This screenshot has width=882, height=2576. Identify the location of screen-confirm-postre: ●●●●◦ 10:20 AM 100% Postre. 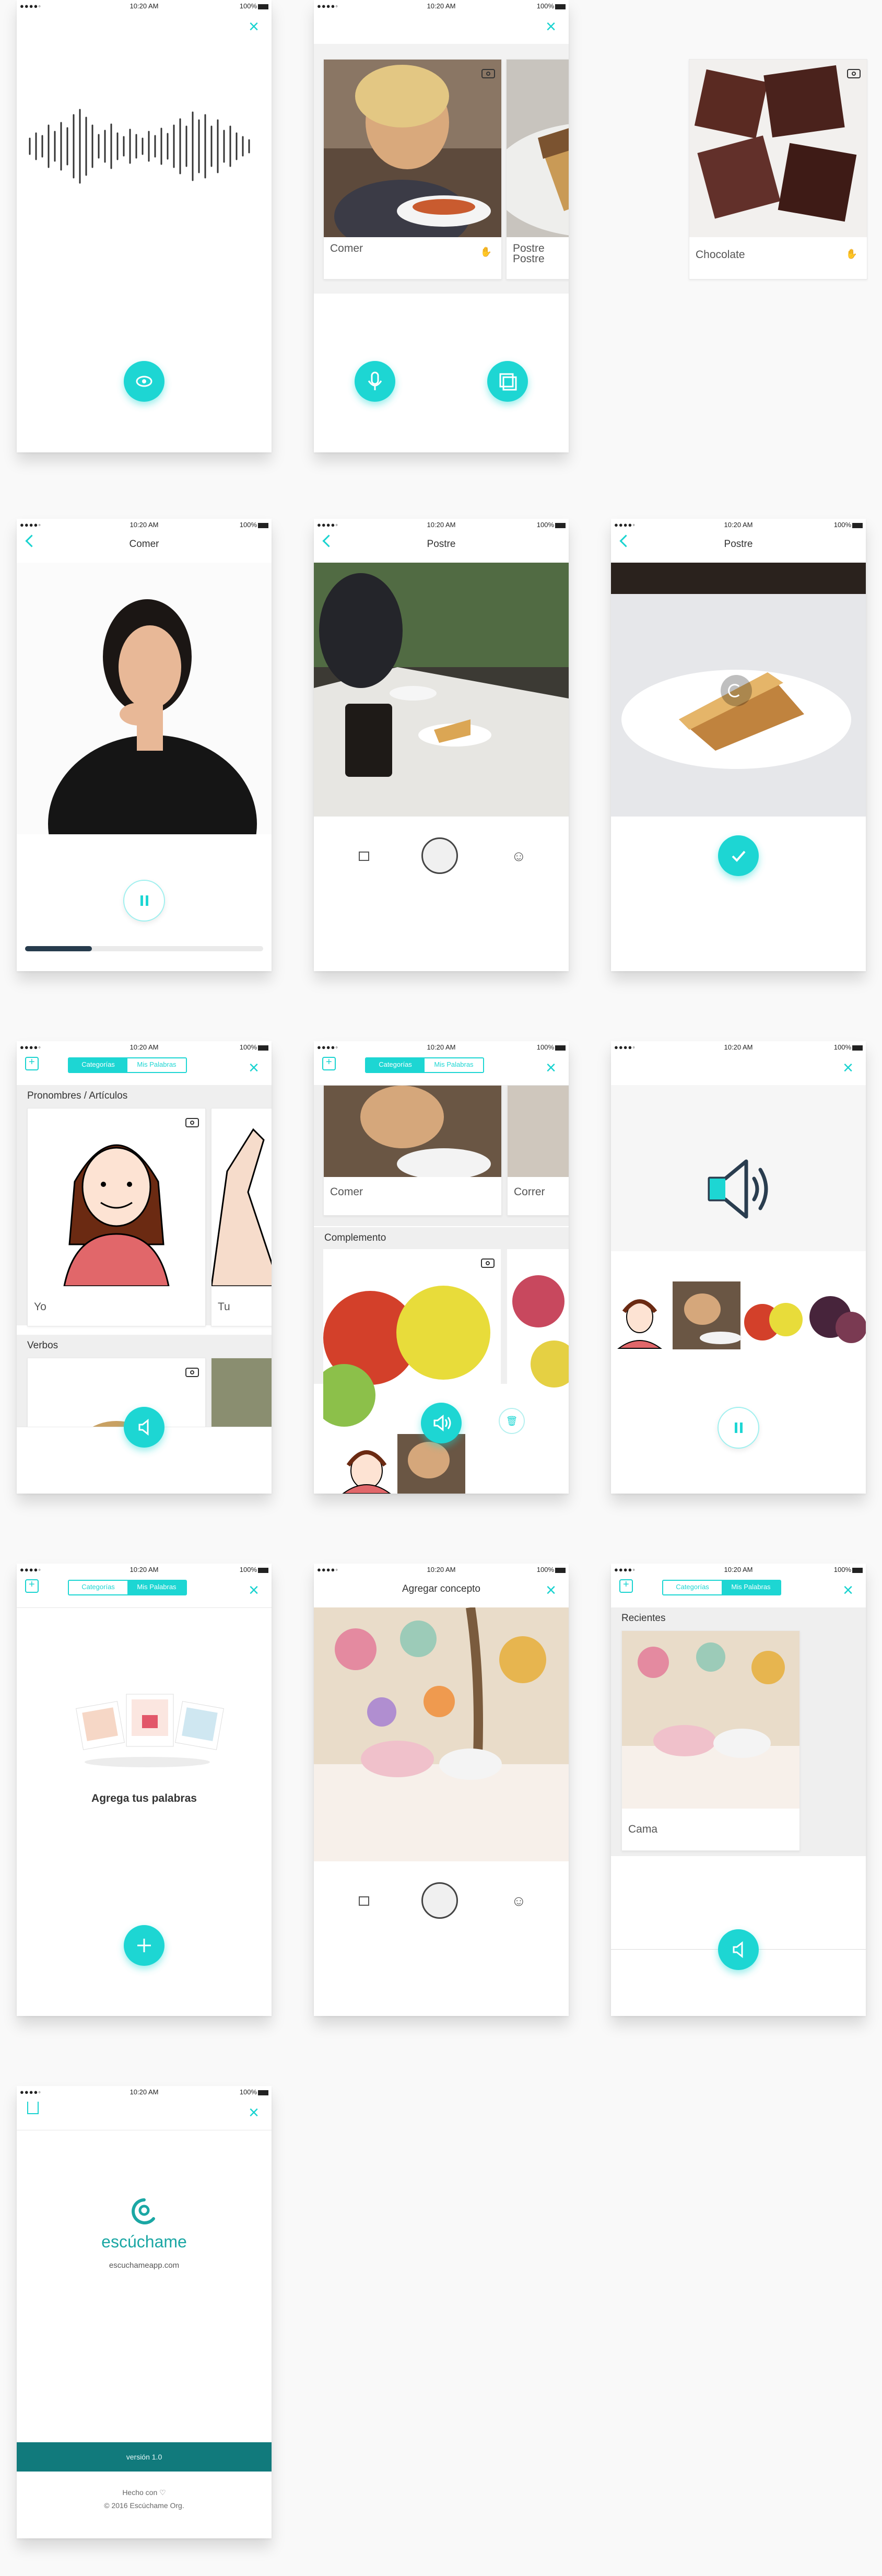
(738, 745).